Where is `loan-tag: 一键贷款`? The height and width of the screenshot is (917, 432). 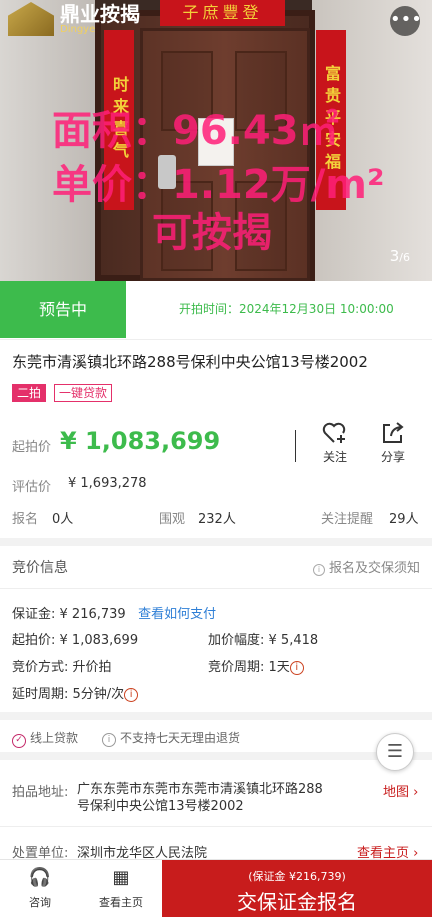
loan-tag: 一键贷款 is located at coordinates (83, 393).